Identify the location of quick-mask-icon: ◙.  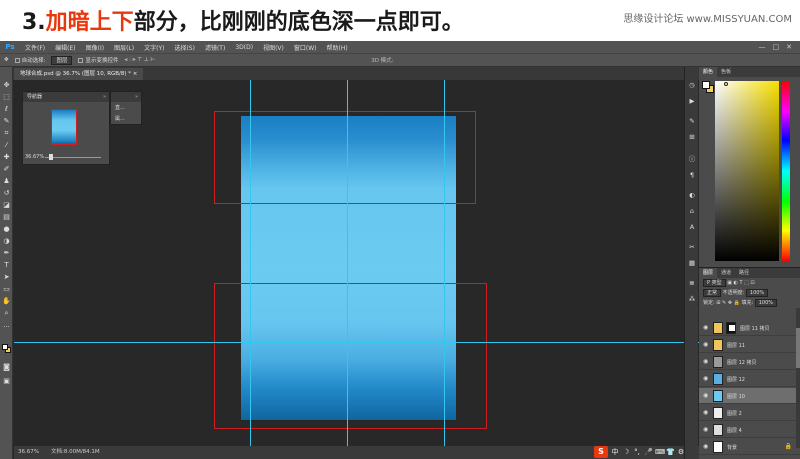
(6, 367).